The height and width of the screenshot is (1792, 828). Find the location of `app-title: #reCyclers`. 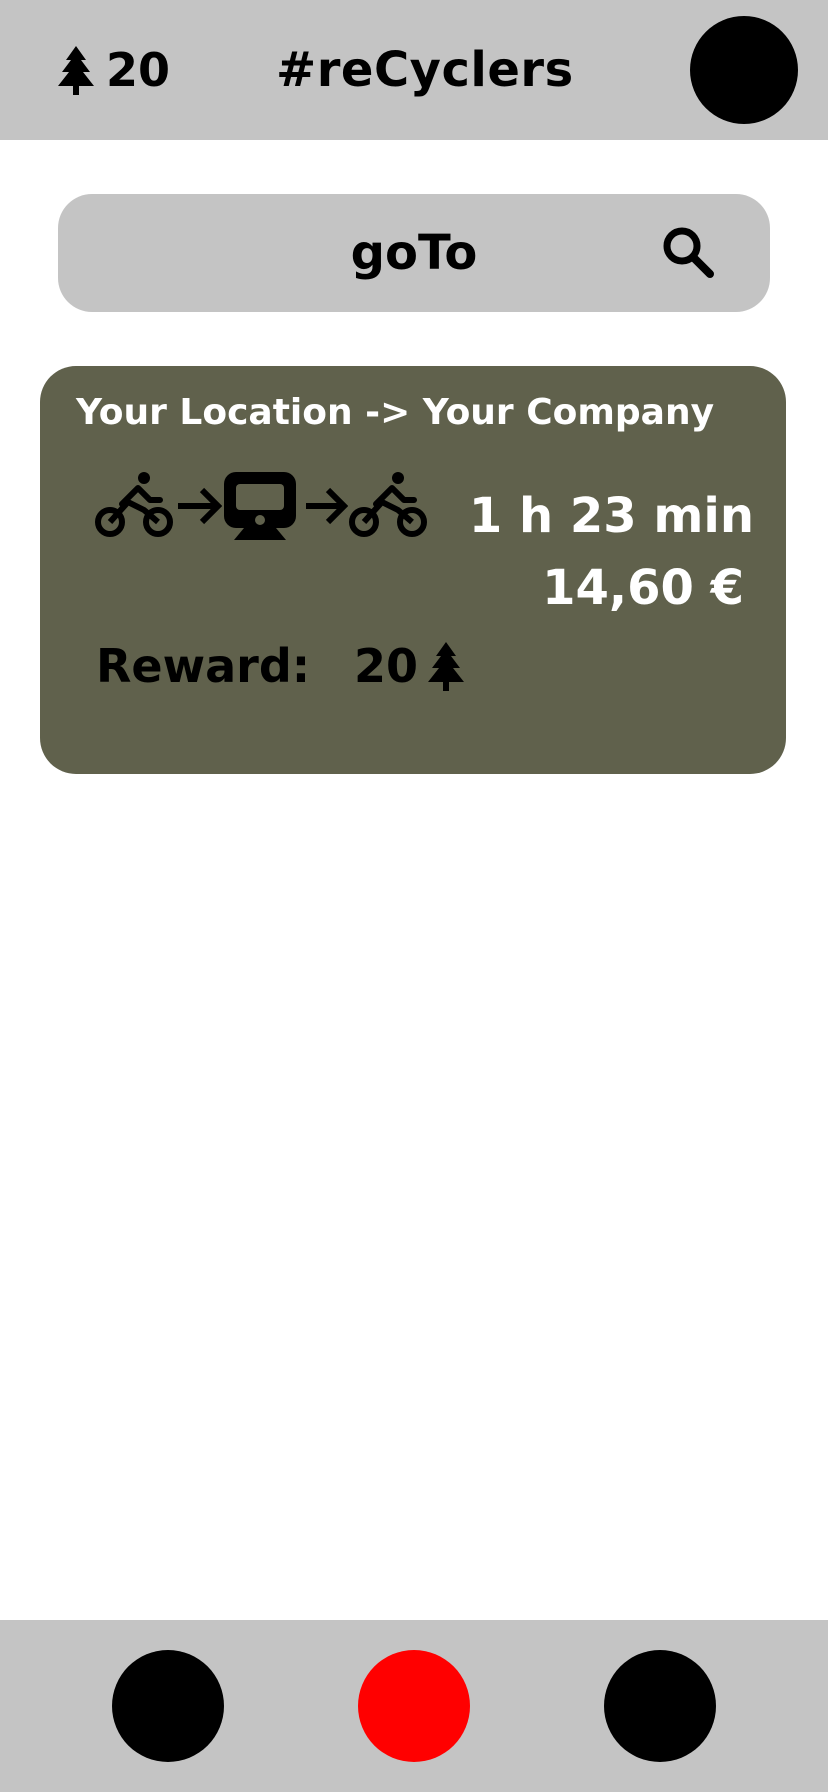

app-title: #reCyclers is located at coordinates (425, 70).